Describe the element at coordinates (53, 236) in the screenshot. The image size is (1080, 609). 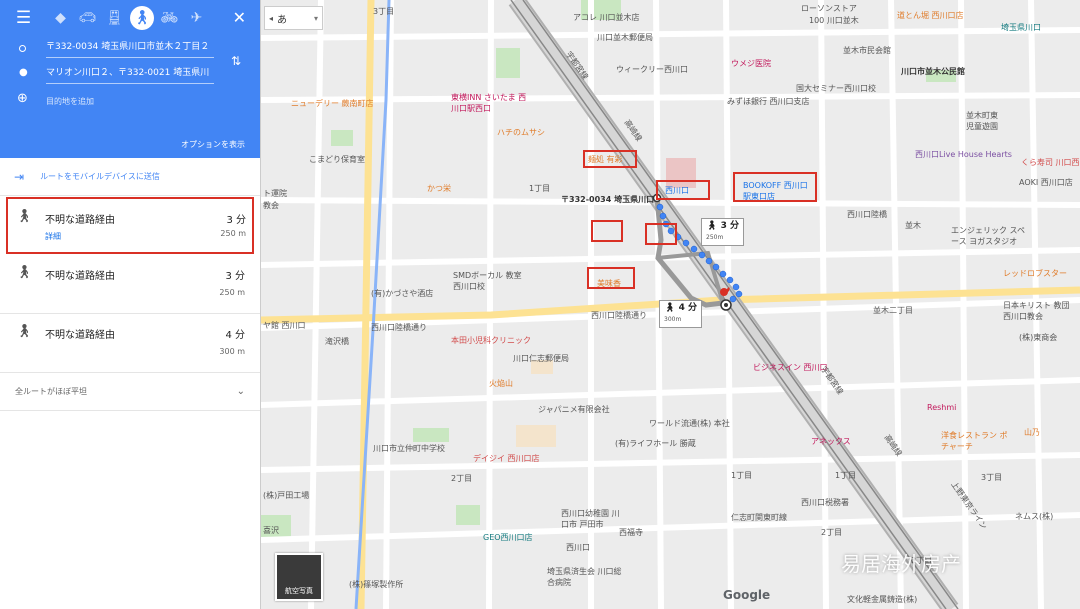
I see `route-details-link: 詳細` at that location.